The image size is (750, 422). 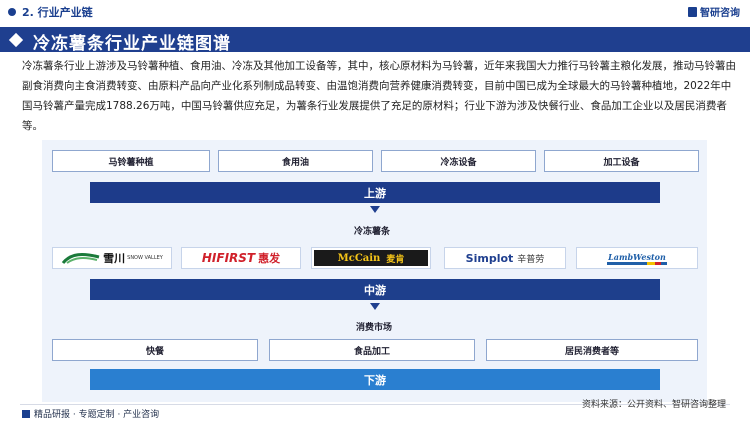 I want to click on downstream-item-fast-food: 快餐, so click(x=155, y=350).